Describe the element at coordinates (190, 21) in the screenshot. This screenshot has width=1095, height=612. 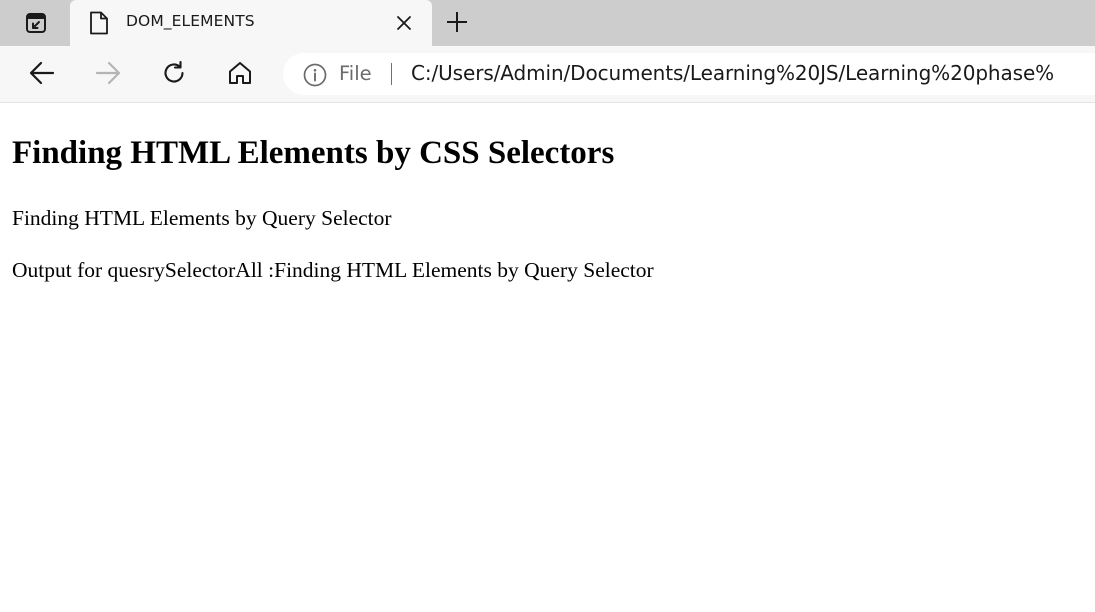
I see `tab-title: DOM_ELEMENTS` at that location.